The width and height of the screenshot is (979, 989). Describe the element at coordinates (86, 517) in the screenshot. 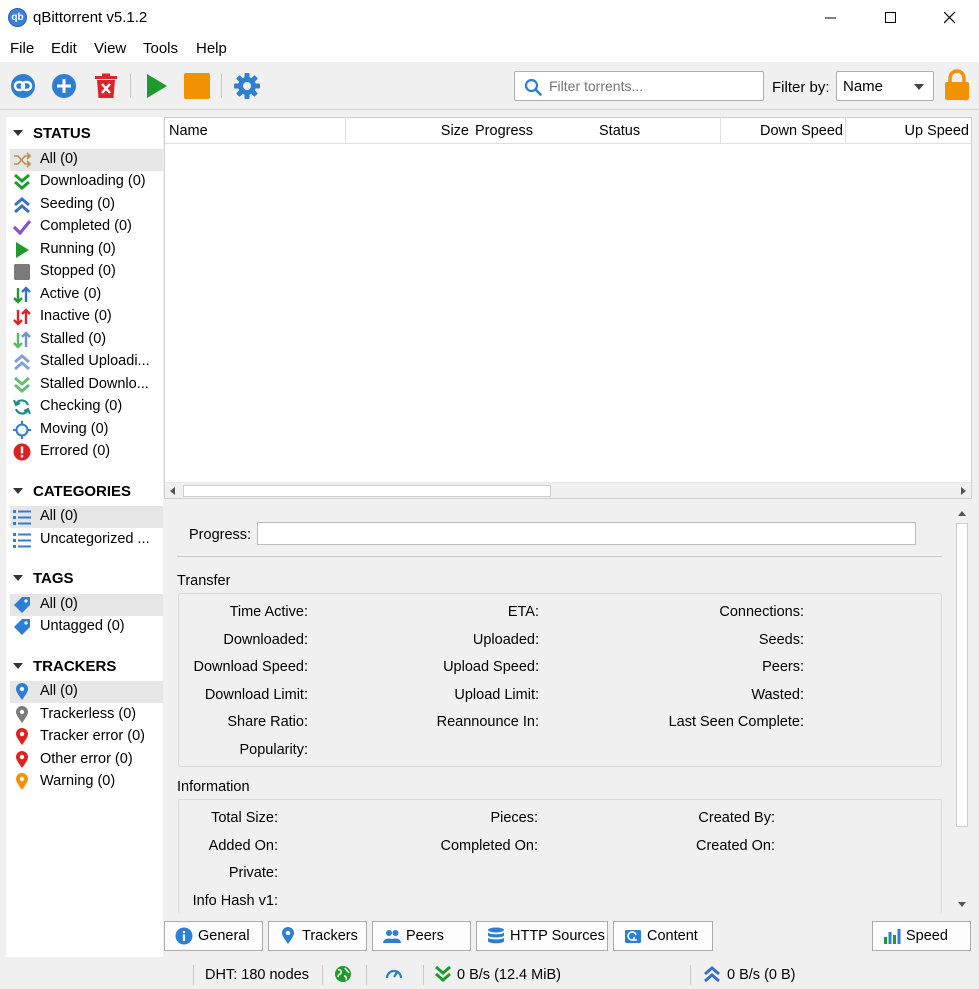

I see `category-item-all: All (0)` at that location.